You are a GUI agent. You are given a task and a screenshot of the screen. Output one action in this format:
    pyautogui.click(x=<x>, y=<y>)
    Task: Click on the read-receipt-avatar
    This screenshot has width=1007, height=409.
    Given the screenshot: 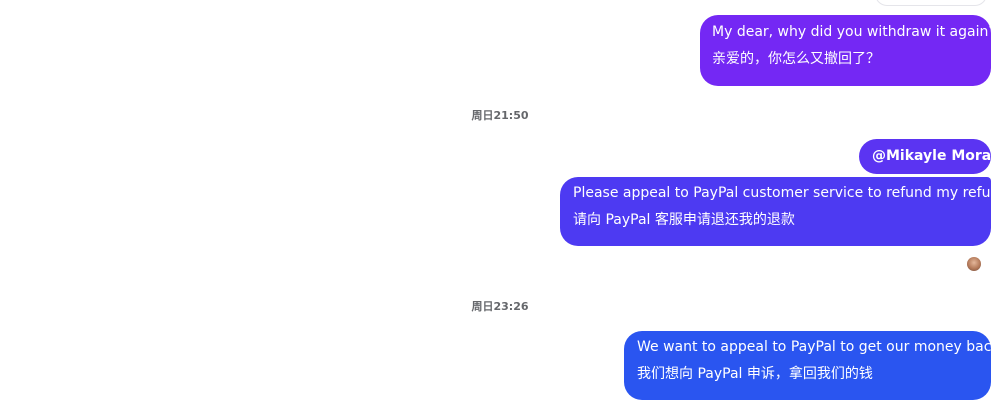 What is the action you would take?
    pyautogui.click(x=974, y=264)
    